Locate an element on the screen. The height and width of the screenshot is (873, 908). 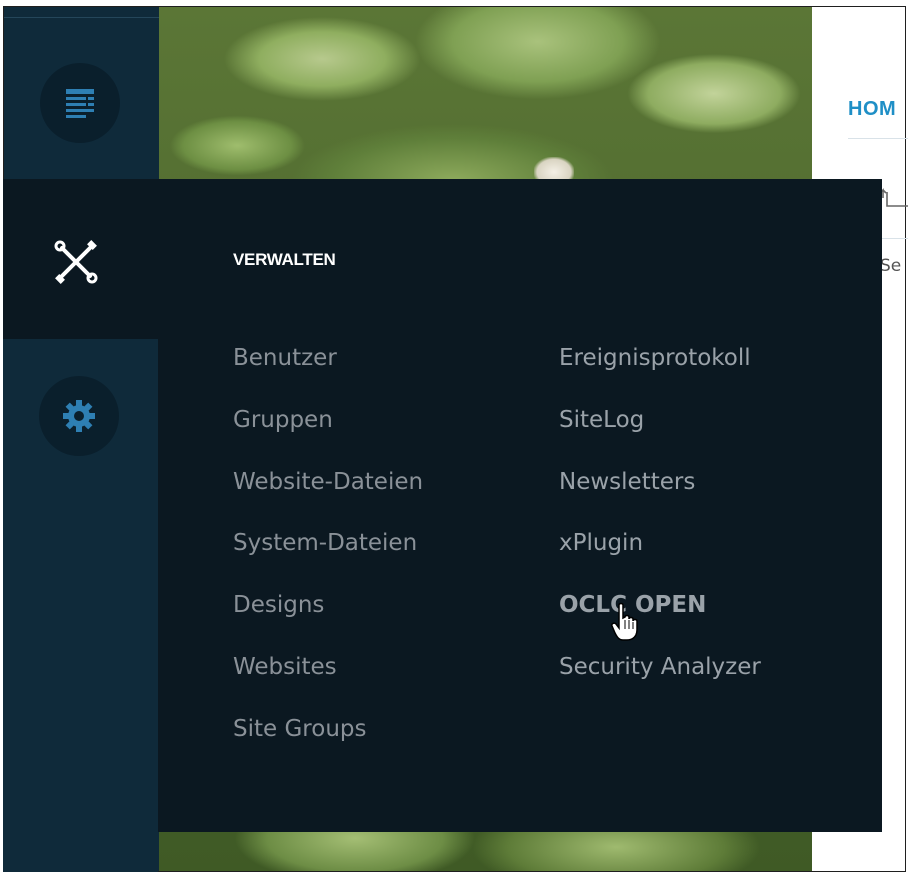
content-divider is located at coordinates (893, 238).